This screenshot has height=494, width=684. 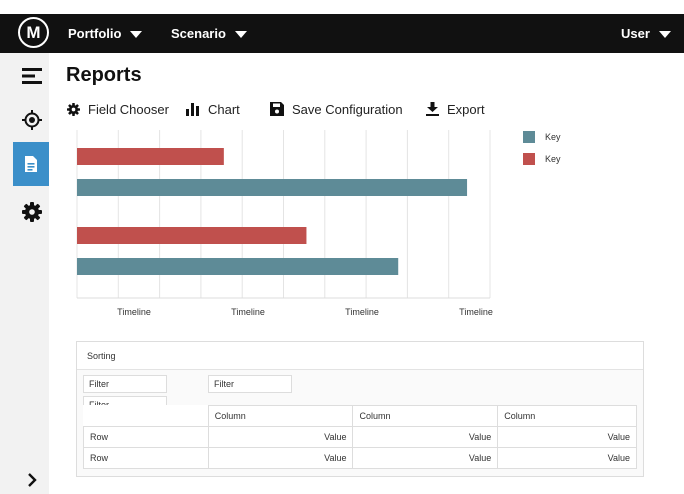 I want to click on chevron-right-icon, so click(x=32, y=480).